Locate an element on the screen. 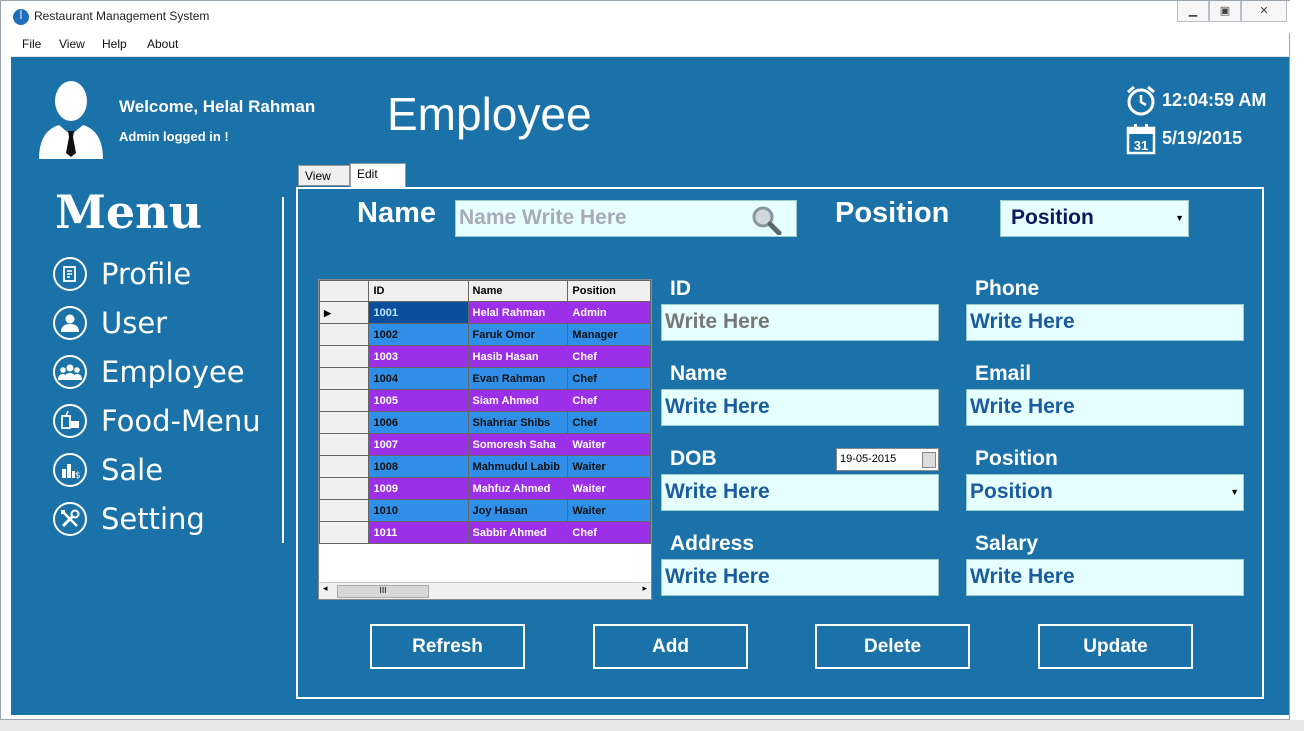  grid-cell-id: 1004 is located at coordinates (418, 378).